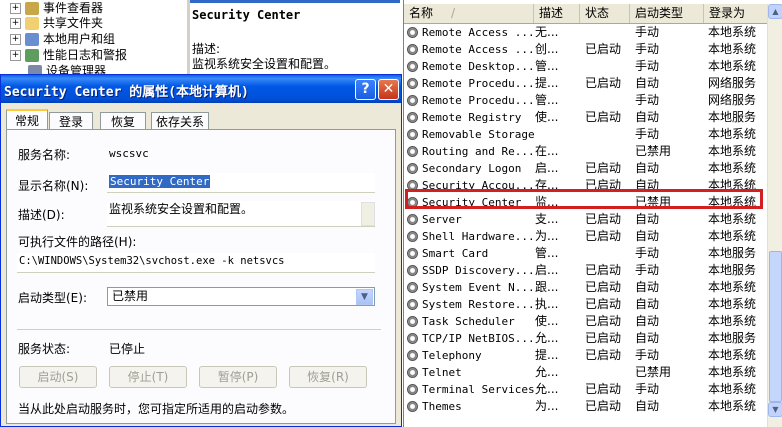  I want to click on table-row: SSDP Discovery... 启... 已启动 手动 本地服务, so click(586, 270).